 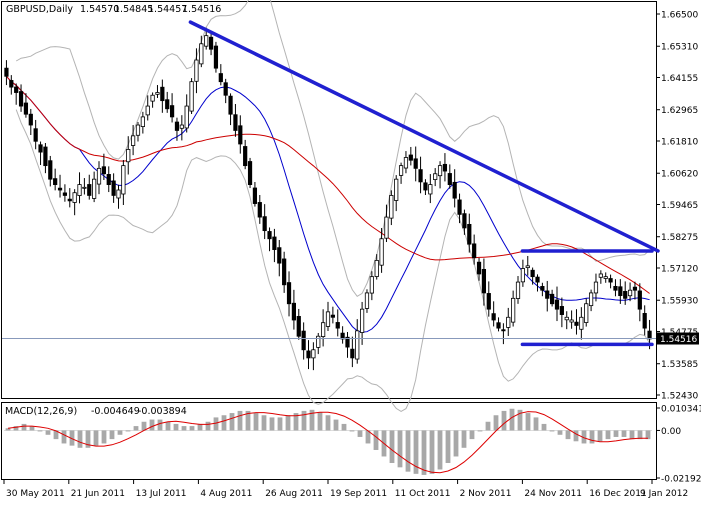 I want to click on price-tick-label: 1.64155, so click(x=679, y=79).